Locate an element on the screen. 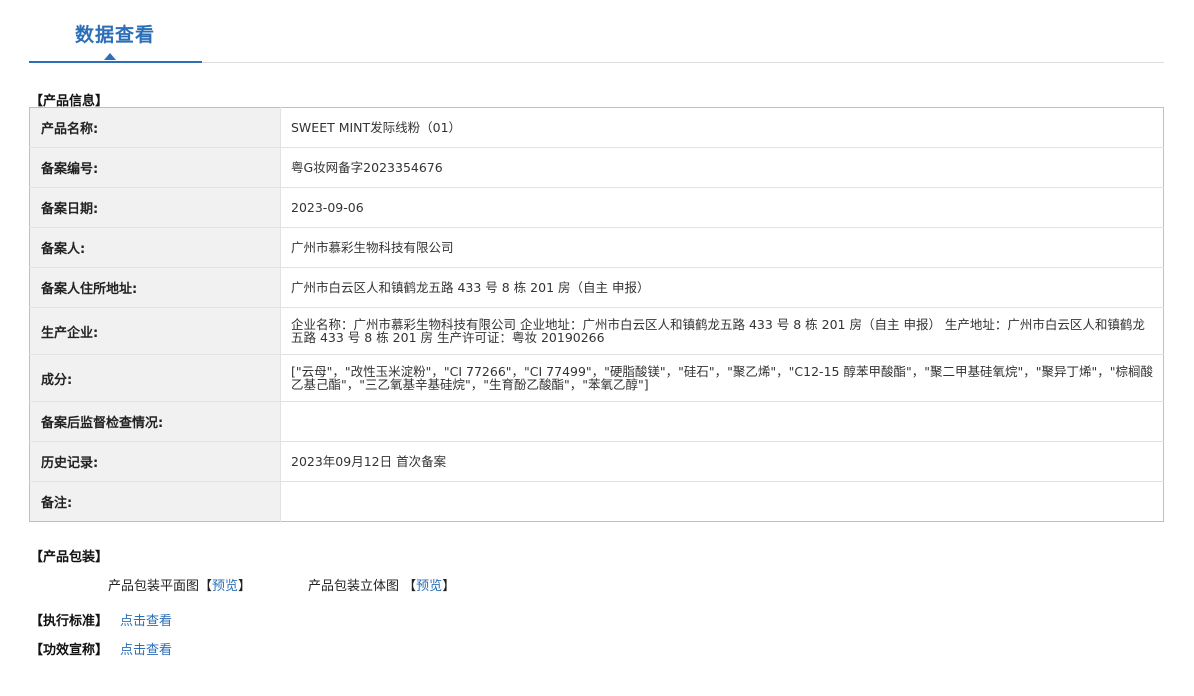 The width and height of the screenshot is (1194, 696). packaging-flat-row: 产品包装平面图【预览】 is located at coordinates (179, 584).